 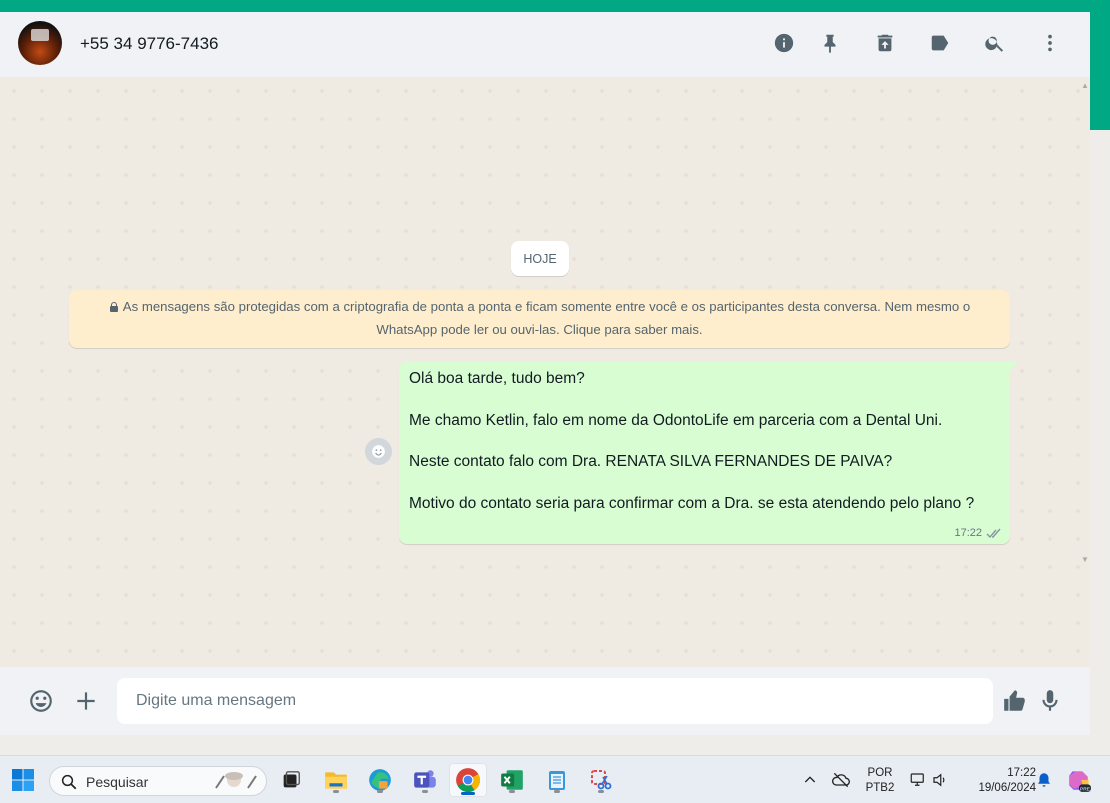 What do you see at coordinates (497, 378) in the screenshot?
I see `message-line: Olá boa tarde, tudo bem?` at bounding box center [497, 378].